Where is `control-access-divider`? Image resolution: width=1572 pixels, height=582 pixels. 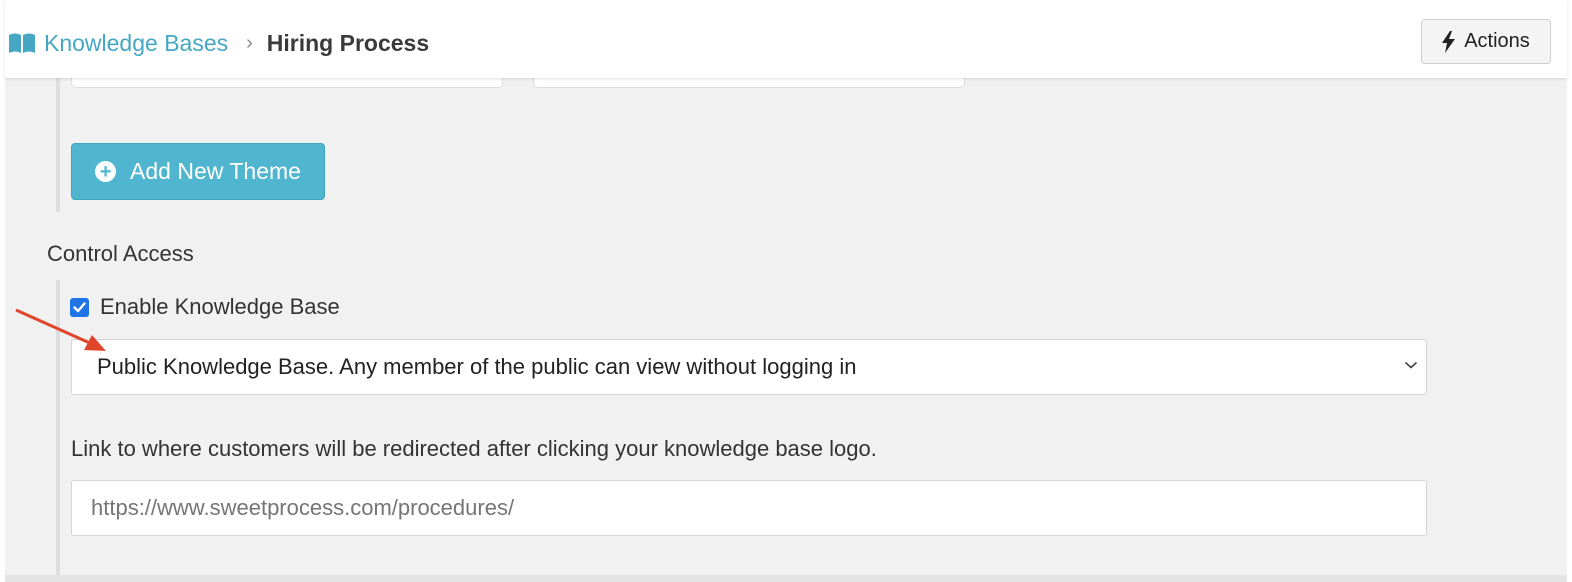 control-access-divider is located at coordinates (58, 427).